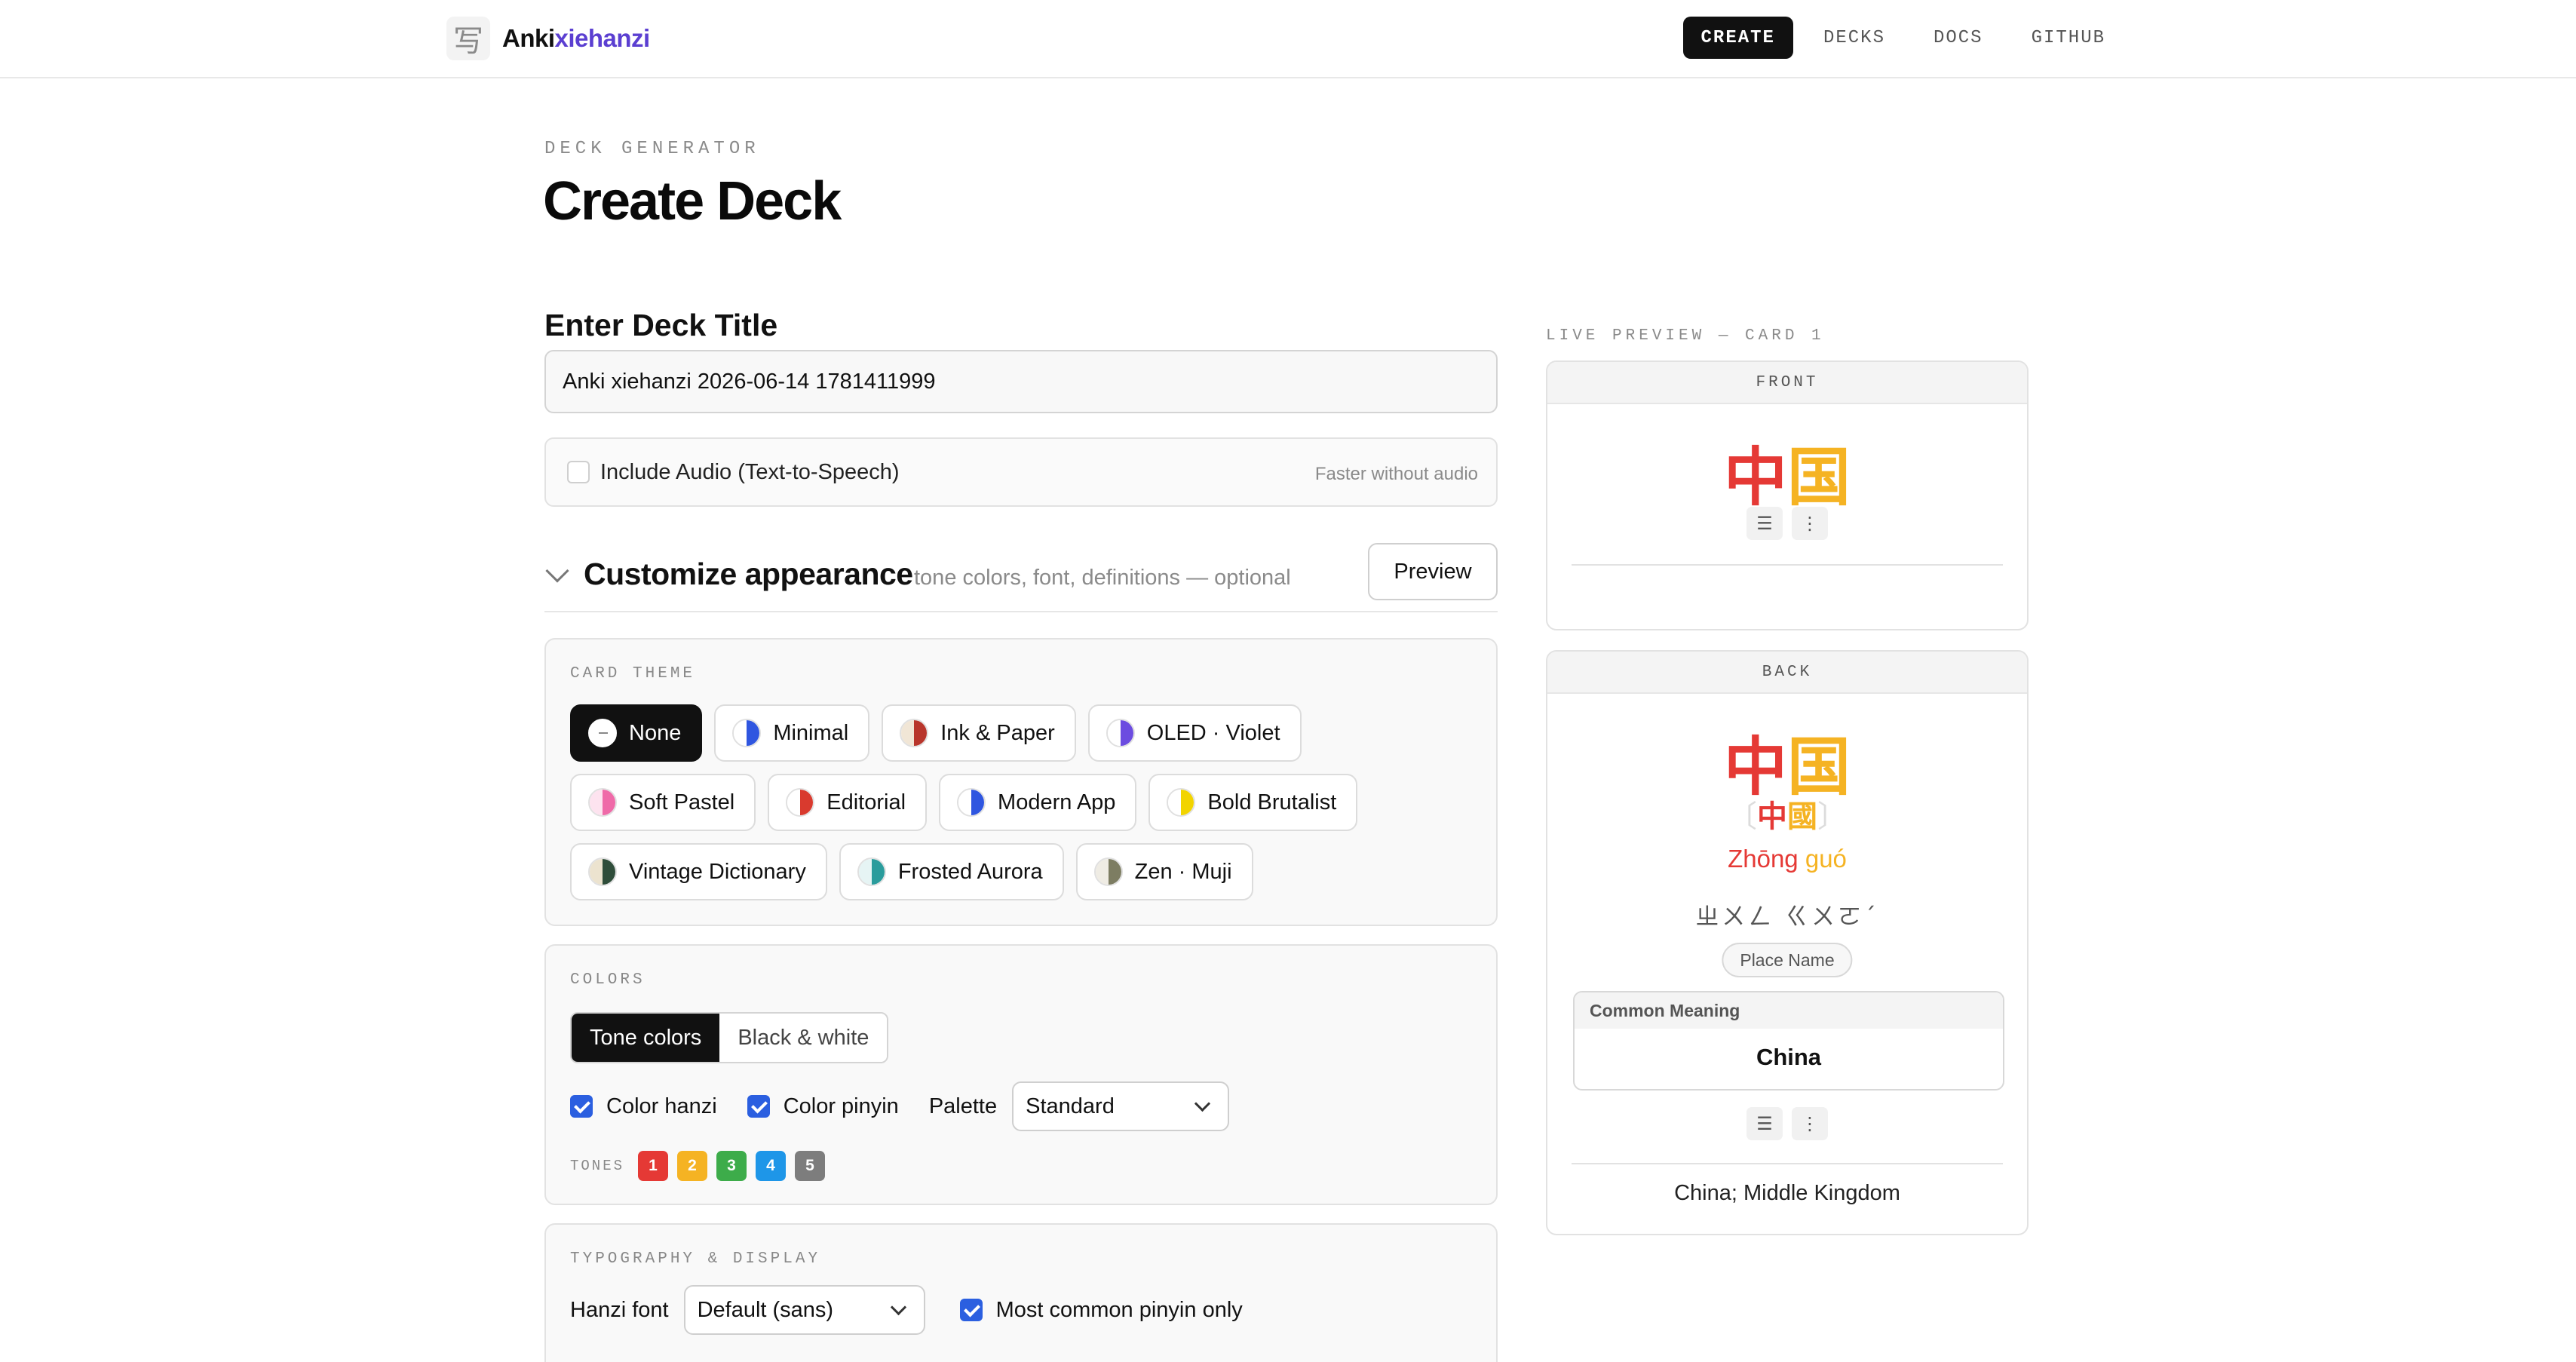 This screenshot has height=1362, width=2576. I want to click on page-title: Create Deck, so click(692, 202).